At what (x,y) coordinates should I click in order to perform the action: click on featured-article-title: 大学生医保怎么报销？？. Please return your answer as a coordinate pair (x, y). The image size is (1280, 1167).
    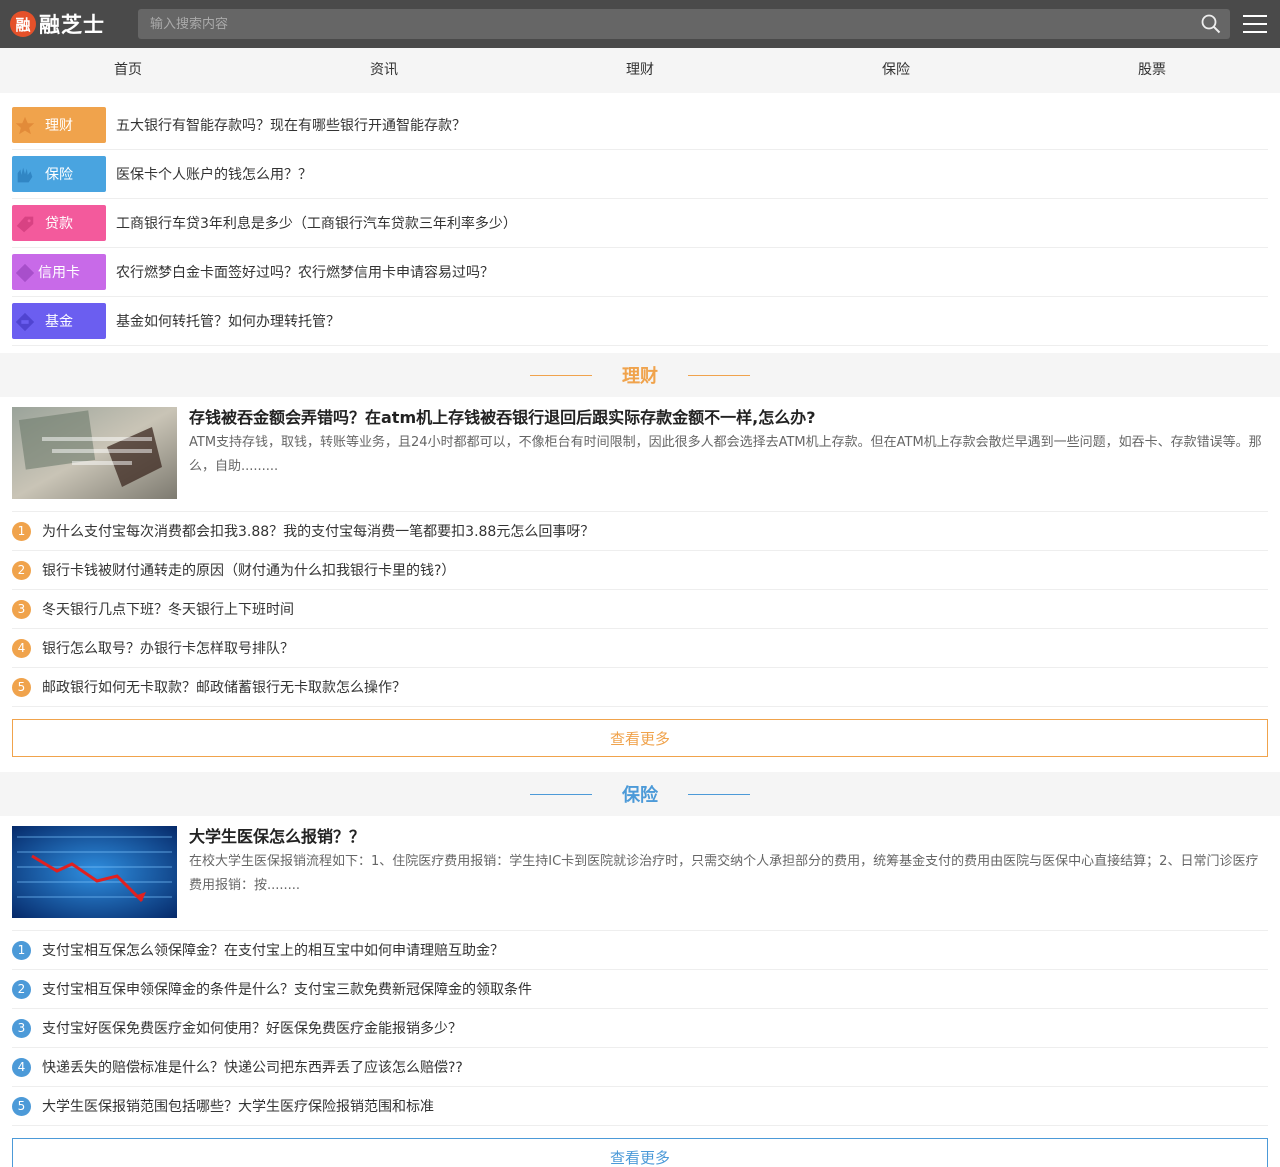
    Looking at the image, I should click on (728, 837).